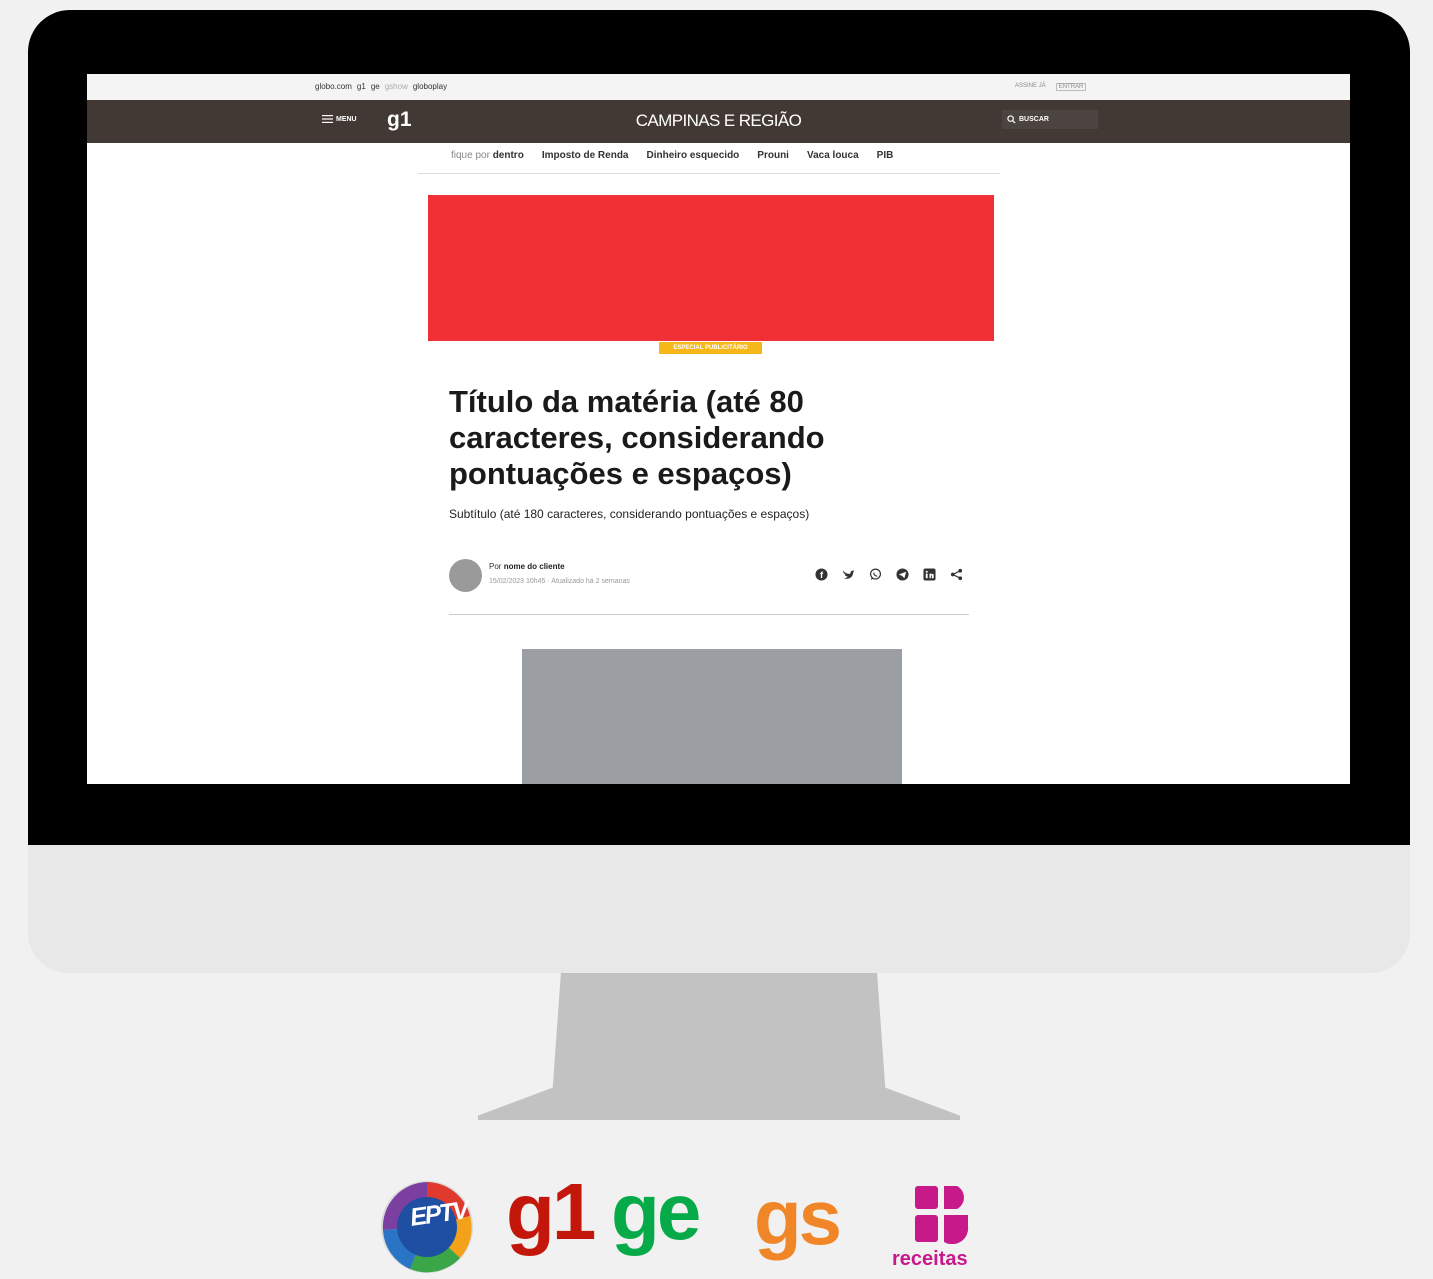 This screenshot has height=1279, width=1433. Describe the element at coordinates (396, 86) in the screenshot. I see `topbar-link-gshow: gshow` at that location.